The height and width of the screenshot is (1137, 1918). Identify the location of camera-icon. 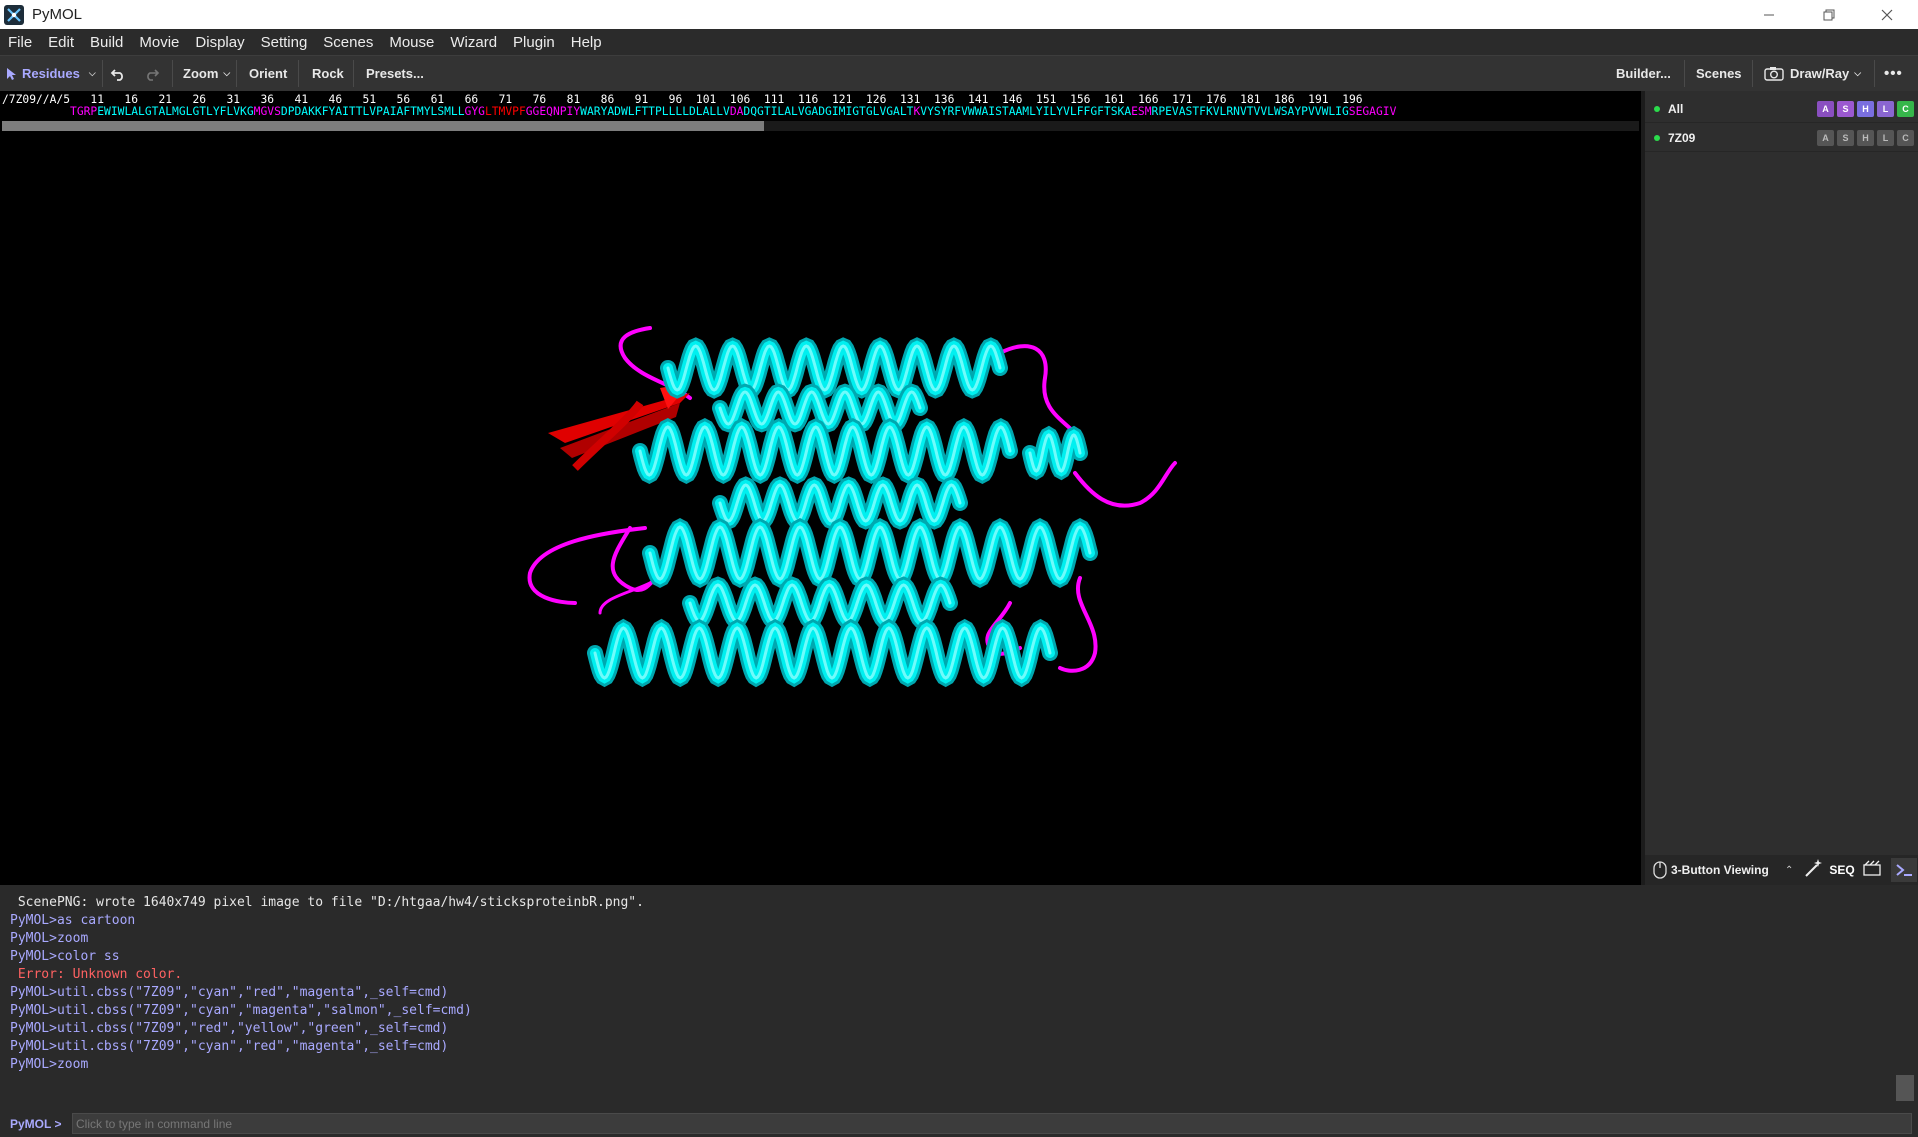
(1774, 74).